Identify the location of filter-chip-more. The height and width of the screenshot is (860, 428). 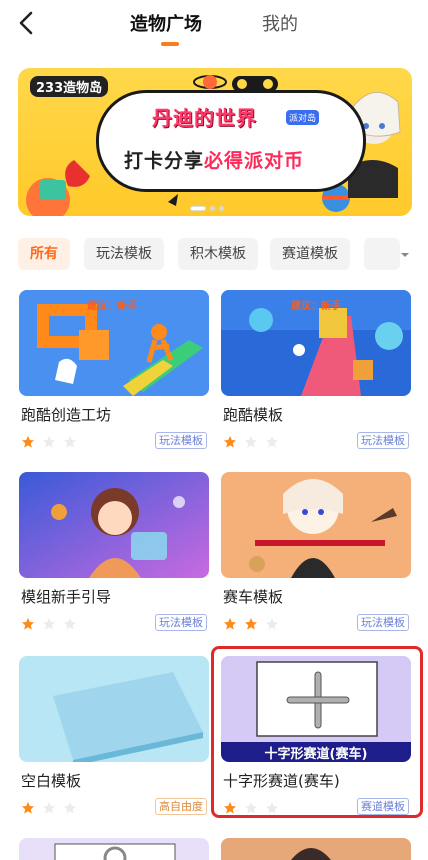
(382, 254).